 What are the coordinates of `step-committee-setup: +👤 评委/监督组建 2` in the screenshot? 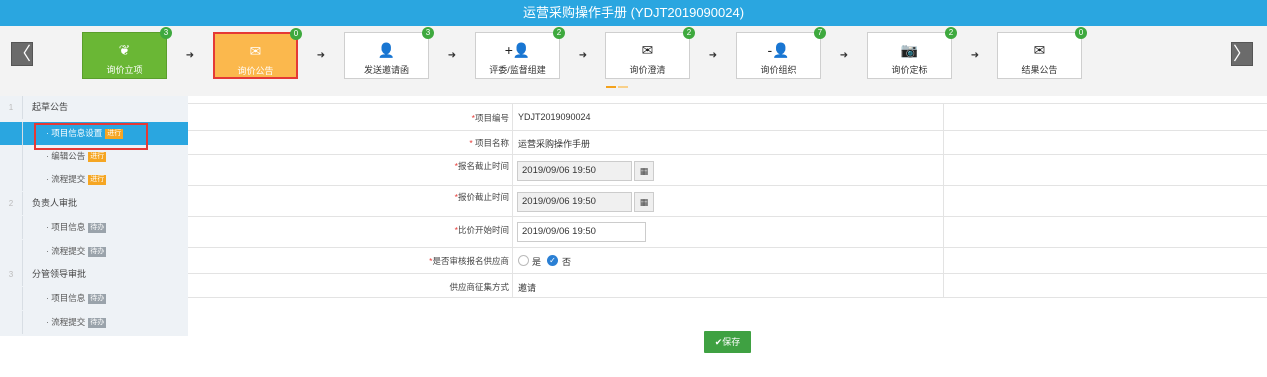 It's located at (520, 53).